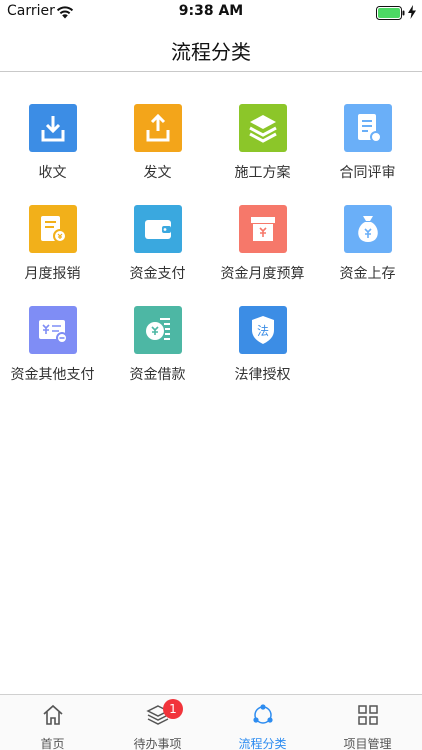 The height and width of the screenshot is (750, 422). What do you see at coordinates (262, 743) in the screenshot?
I see `tab-label: 流程分类` at bounding box center [262, 743].